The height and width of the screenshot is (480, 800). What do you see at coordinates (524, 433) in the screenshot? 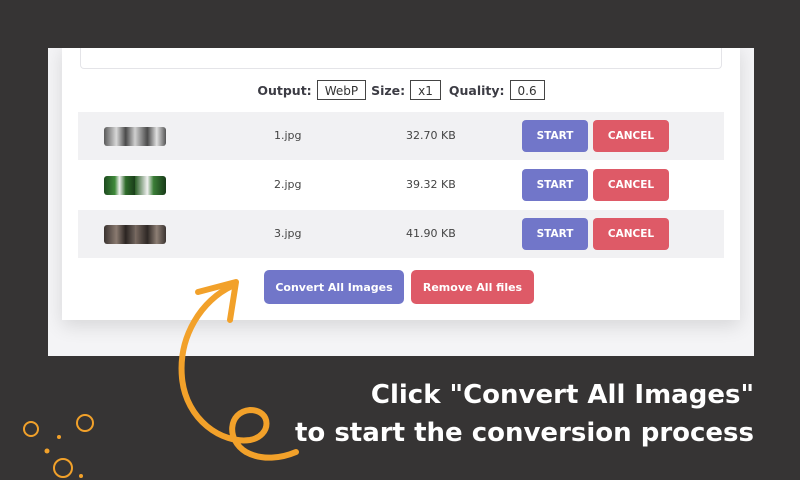
I see `caption-line-2: to start the conversion process` at bounding box center [524, 433].